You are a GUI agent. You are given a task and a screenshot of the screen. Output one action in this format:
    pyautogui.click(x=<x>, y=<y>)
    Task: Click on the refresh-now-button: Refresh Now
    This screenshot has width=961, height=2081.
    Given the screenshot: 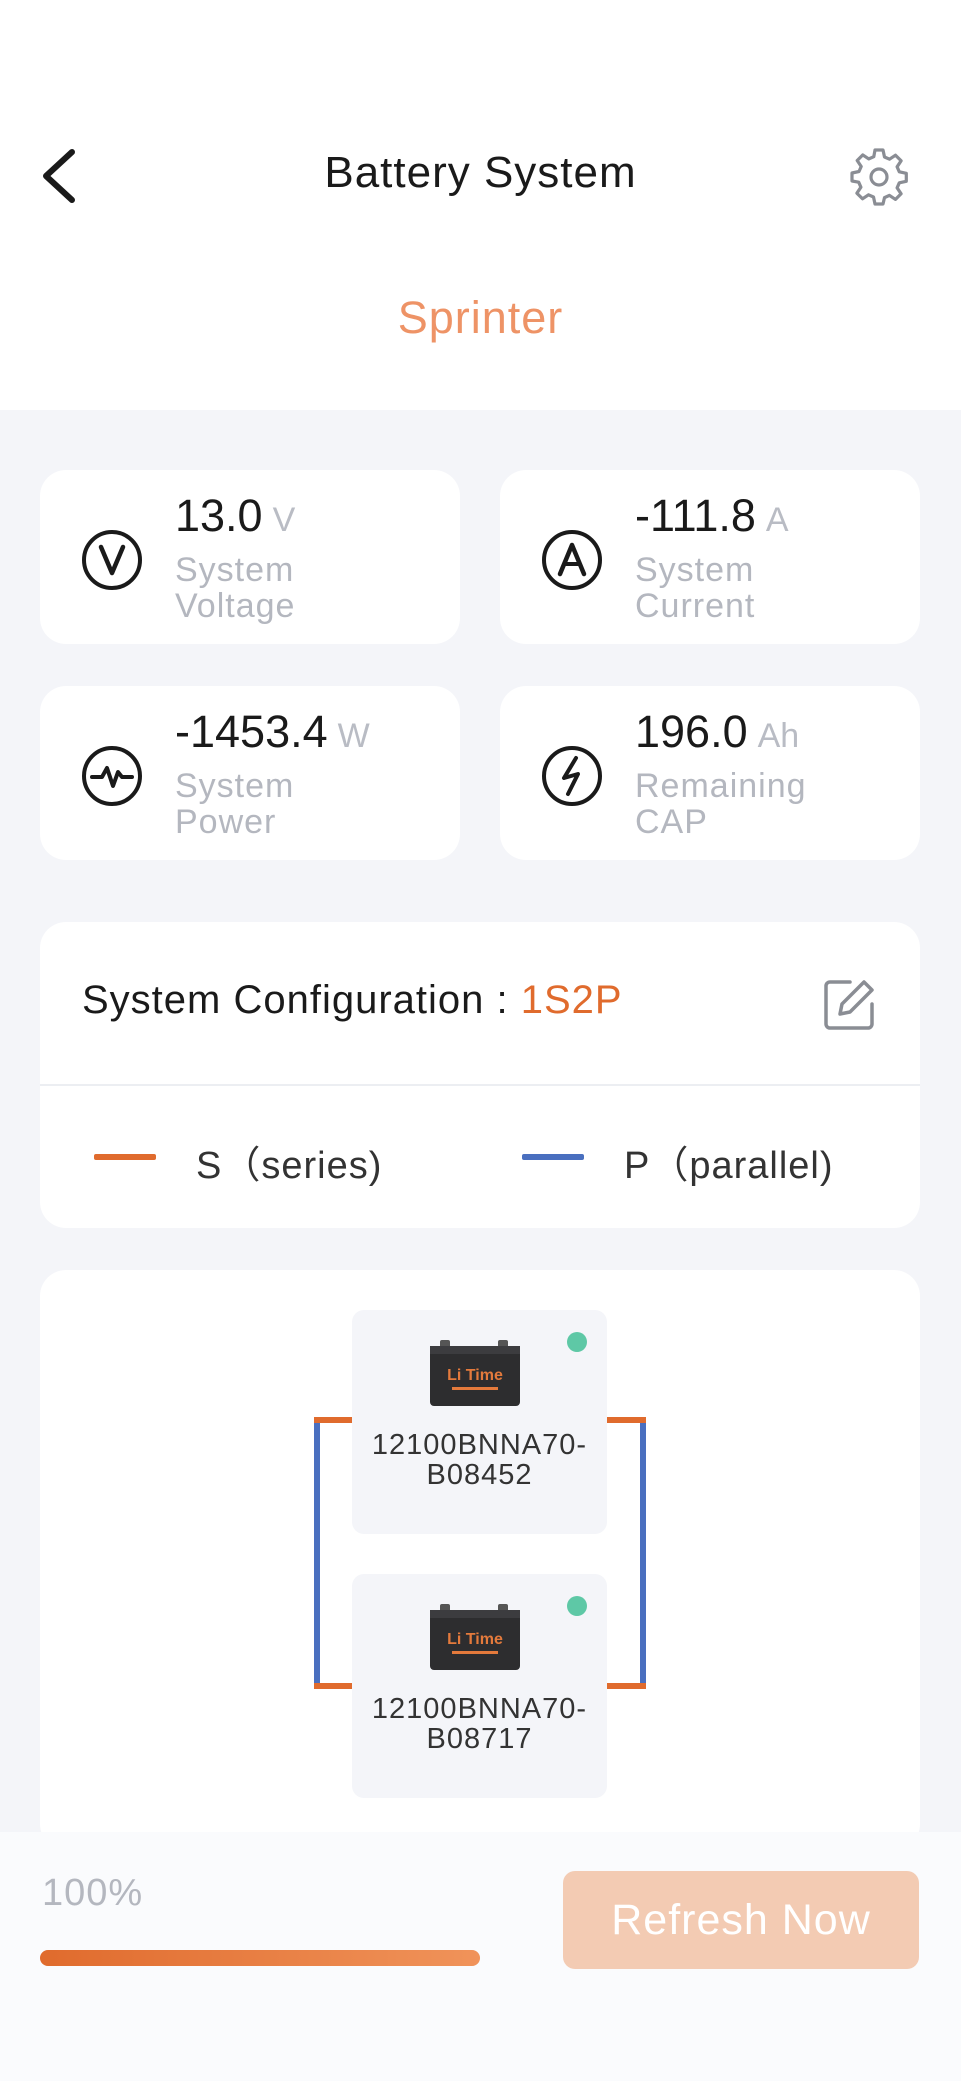 What is the action you would take?
    pyautogui.click(x=741, y=1920)
    